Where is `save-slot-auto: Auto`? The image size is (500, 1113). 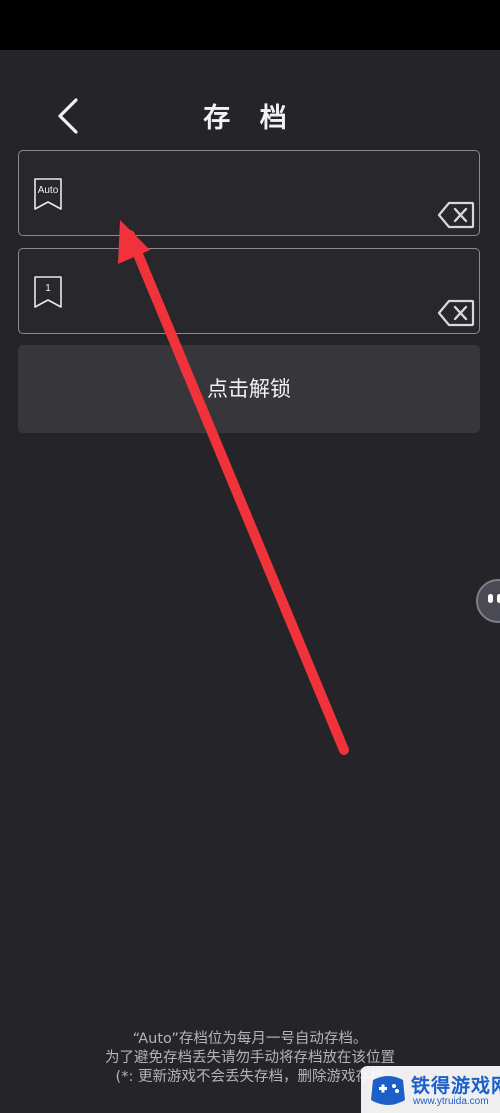 save-slot-auto: Auto is located at coordinates (249, 193).